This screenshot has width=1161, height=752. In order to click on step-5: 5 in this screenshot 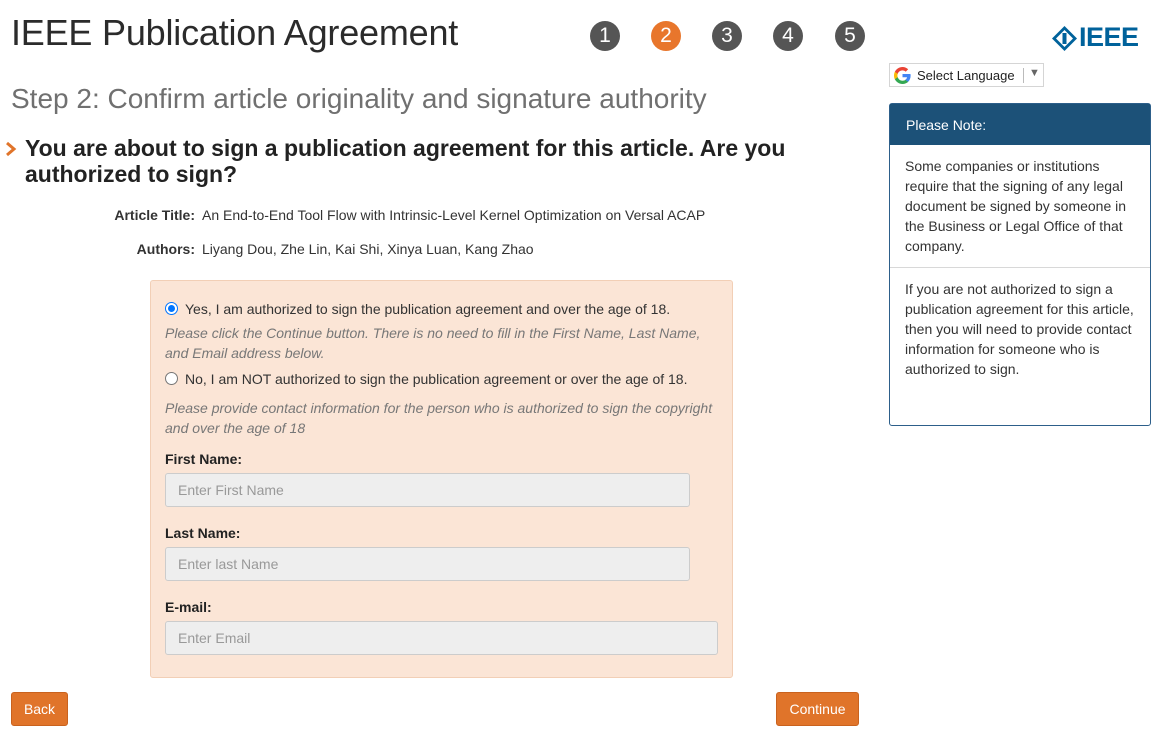, I will do `click(850, 36)`.